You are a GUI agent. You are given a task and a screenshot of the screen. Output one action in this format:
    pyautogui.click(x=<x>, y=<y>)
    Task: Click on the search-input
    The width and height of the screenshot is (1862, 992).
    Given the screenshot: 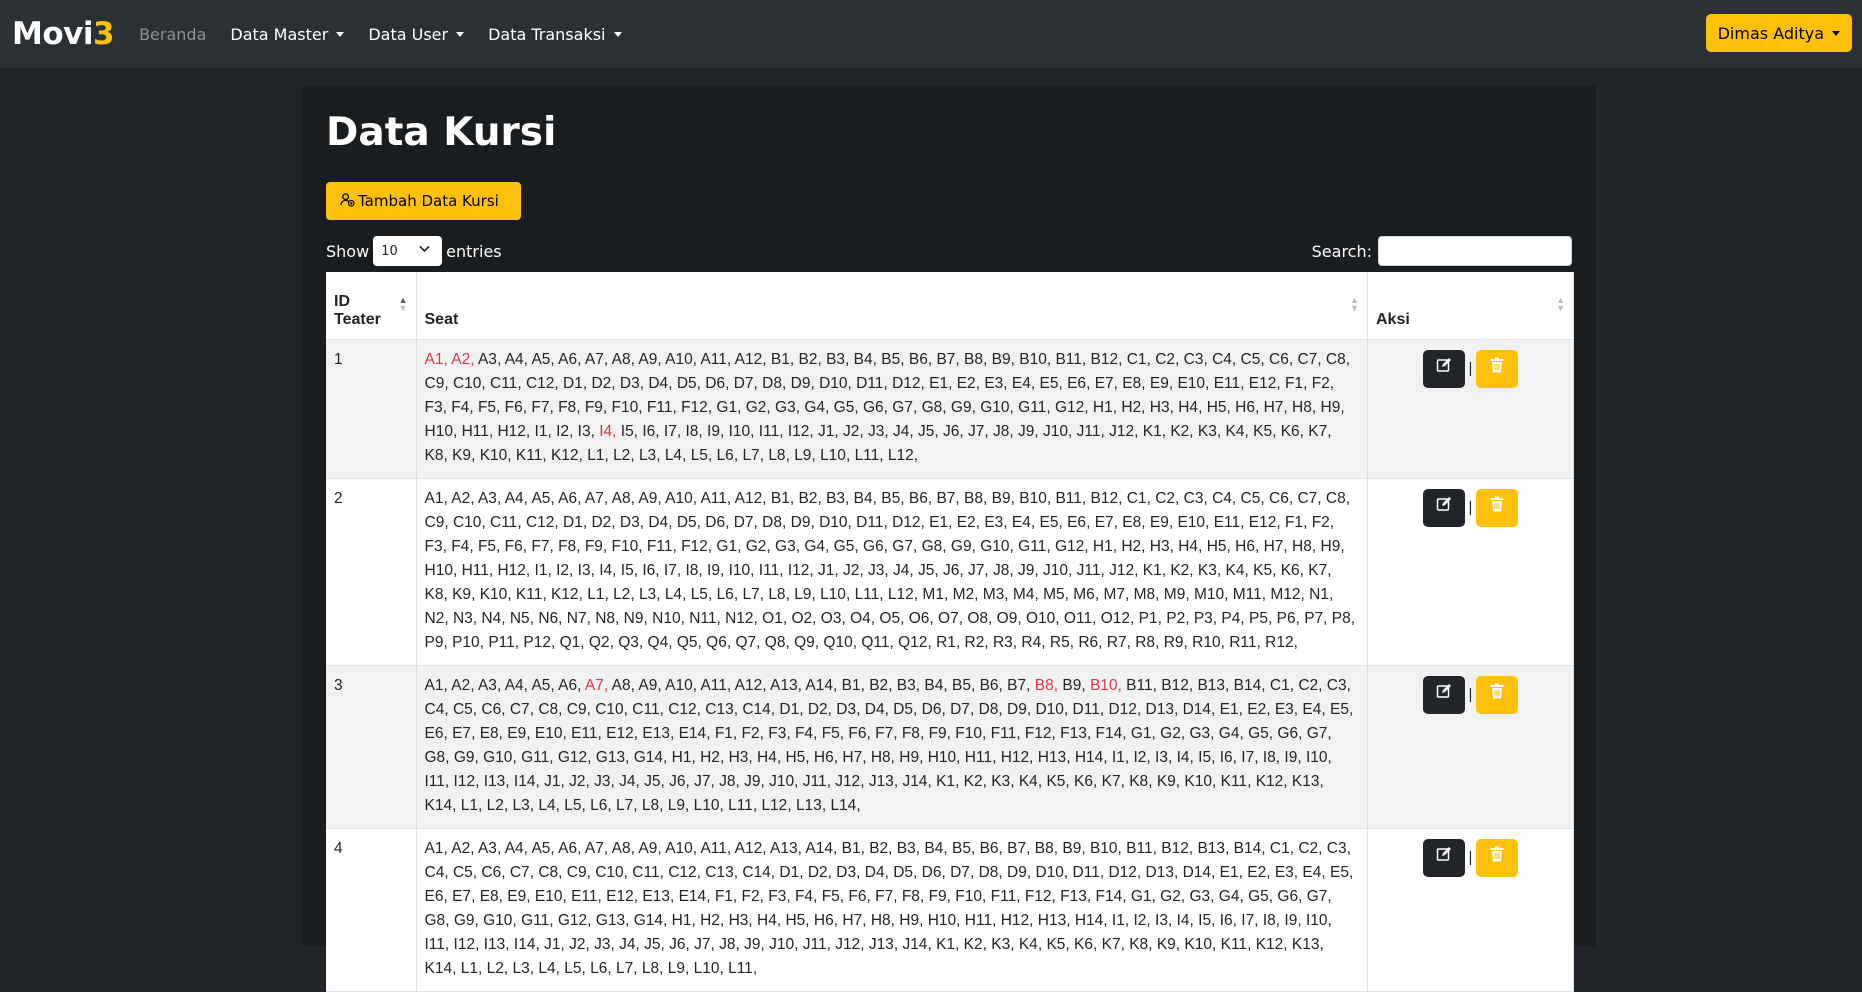 What is the action you would take?
    pyautogui.click(x=1475, y=251)
    